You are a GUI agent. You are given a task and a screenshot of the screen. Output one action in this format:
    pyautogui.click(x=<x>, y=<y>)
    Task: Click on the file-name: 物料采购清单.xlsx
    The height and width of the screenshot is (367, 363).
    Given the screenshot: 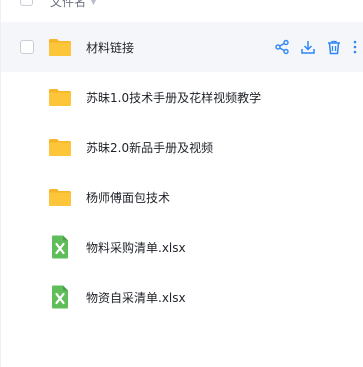 What is the action you would take?
    pyautogui.click(x=136, y=247)
    